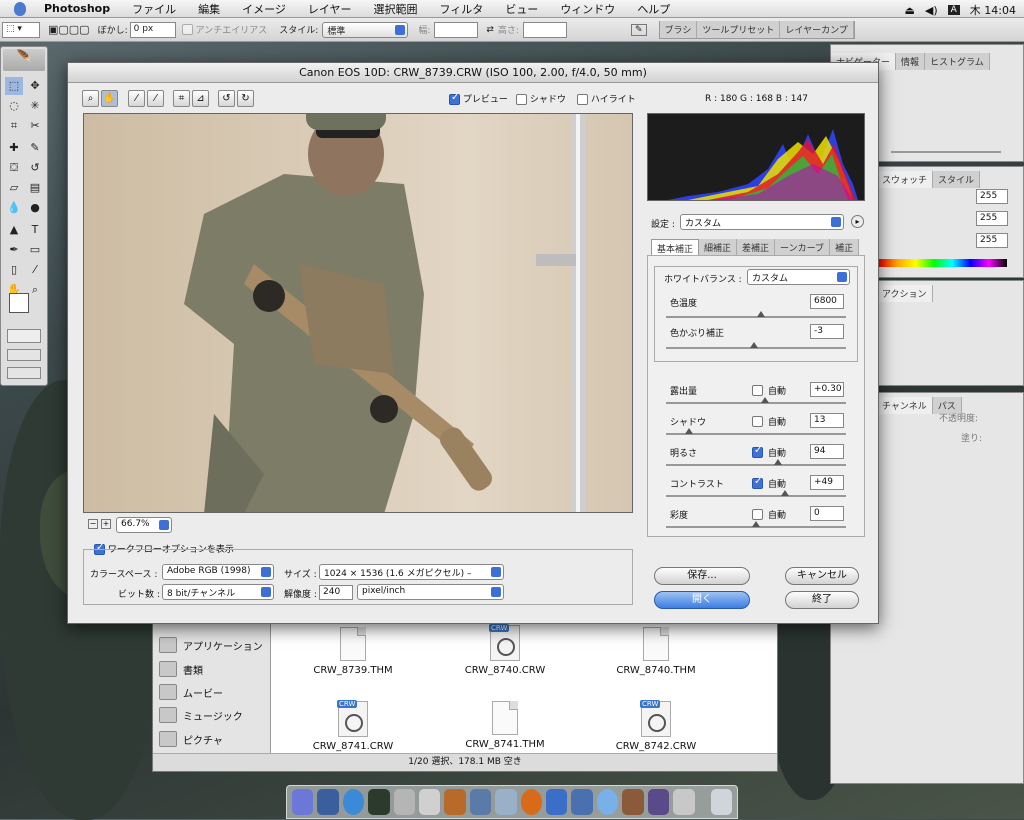 The image size is (1024, 820). I want to click on screen-mode-icon, so click(24, 355).